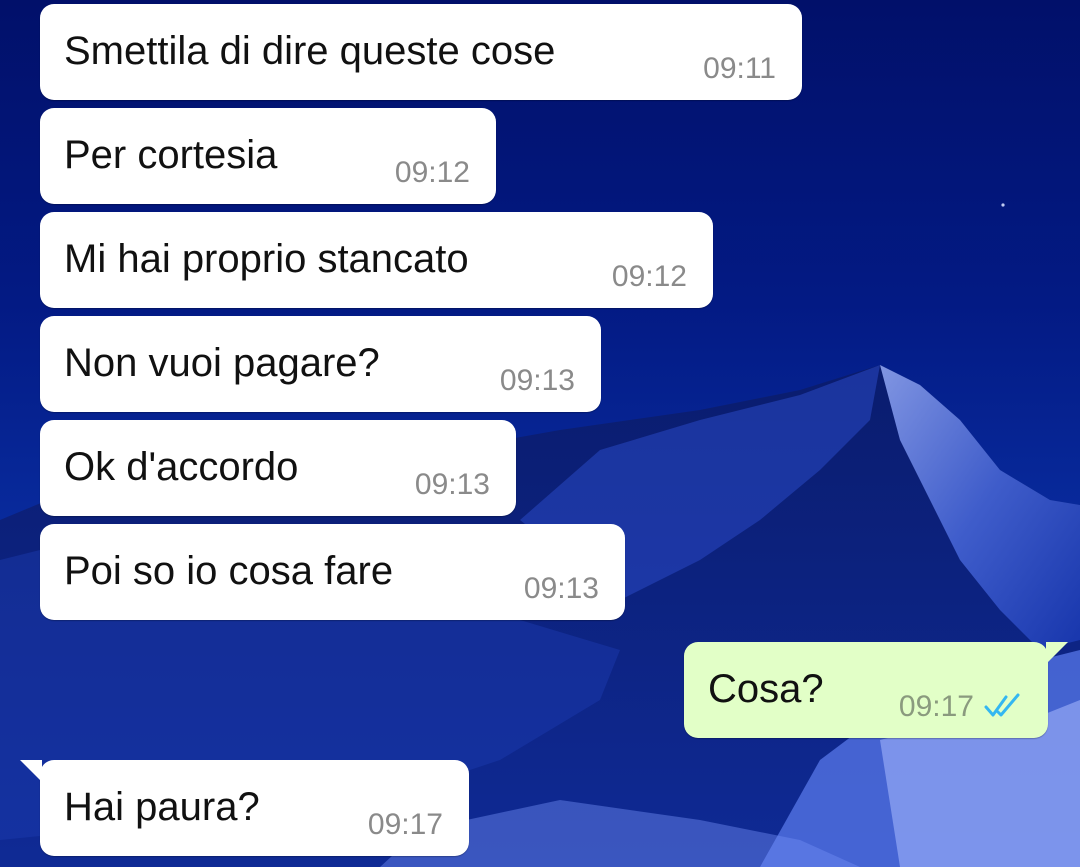  Describe the element at coordinates (1002, 705) in the screenshot. I see `double-check-read-icon` at that location.